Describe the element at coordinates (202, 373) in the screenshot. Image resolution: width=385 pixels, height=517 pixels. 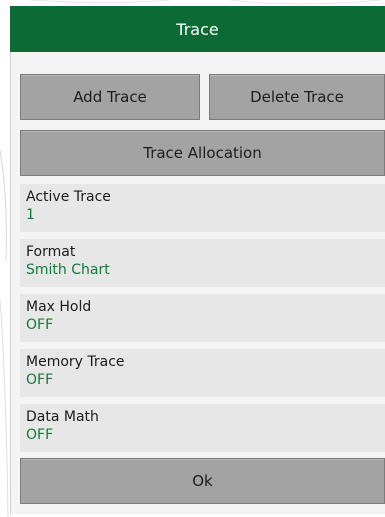
I see `memory-trace-setting: Memory Trace OFF` at that location.